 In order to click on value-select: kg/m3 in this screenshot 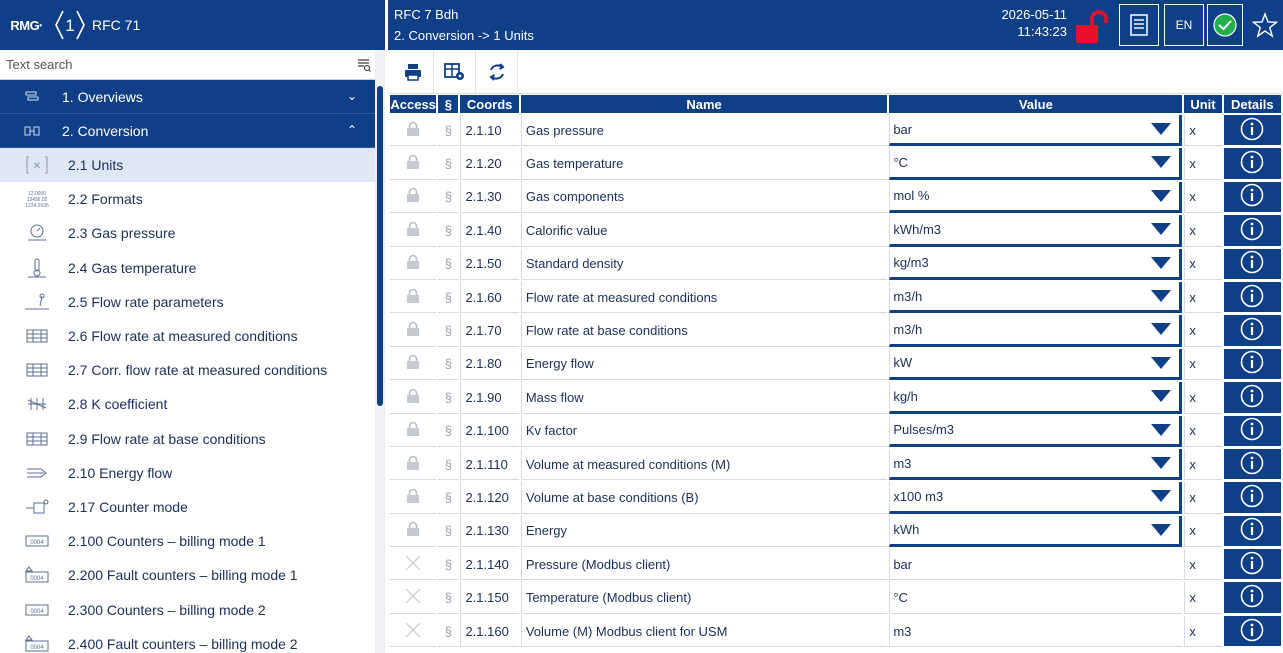, I will do `click(1036, 264)`.